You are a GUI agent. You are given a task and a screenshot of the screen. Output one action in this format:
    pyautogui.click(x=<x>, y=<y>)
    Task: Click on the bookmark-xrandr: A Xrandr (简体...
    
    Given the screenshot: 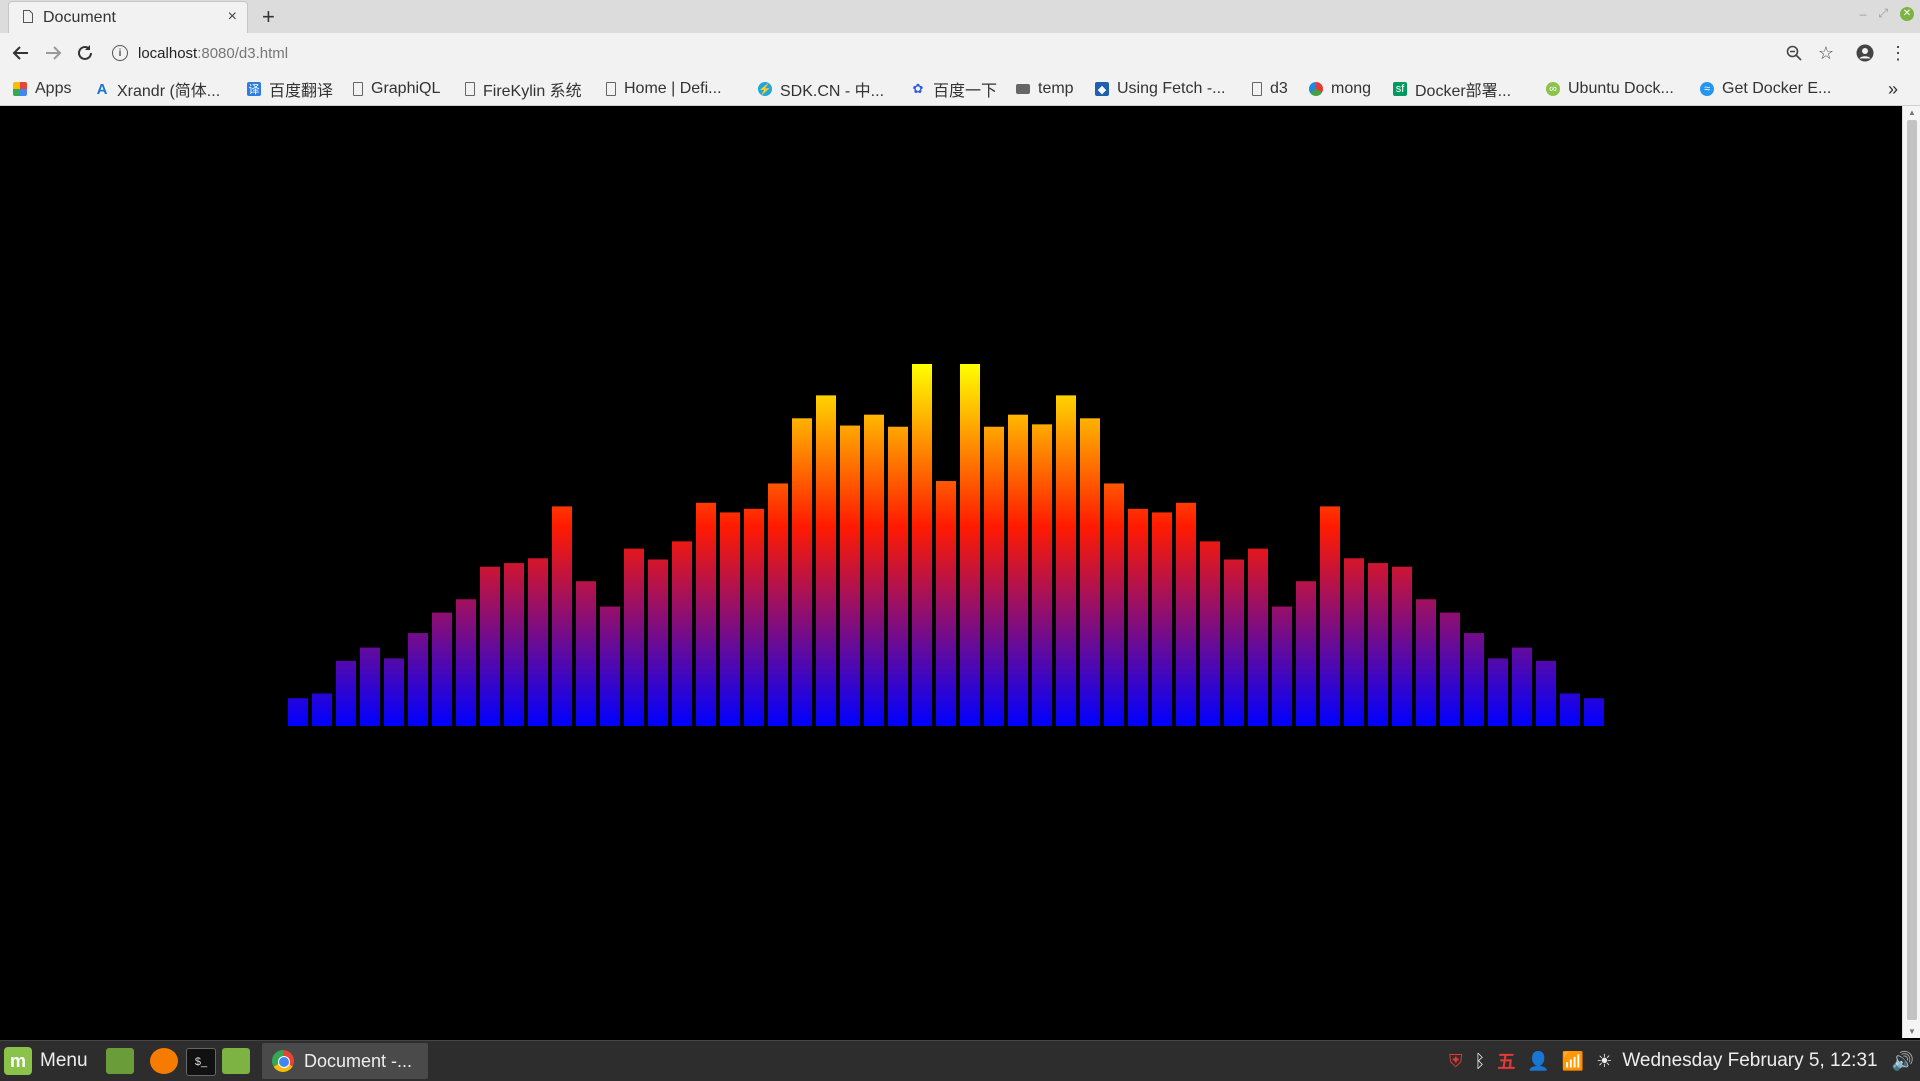 What is the action you would take?
    pyautogui.click(x=158, y=89)
    